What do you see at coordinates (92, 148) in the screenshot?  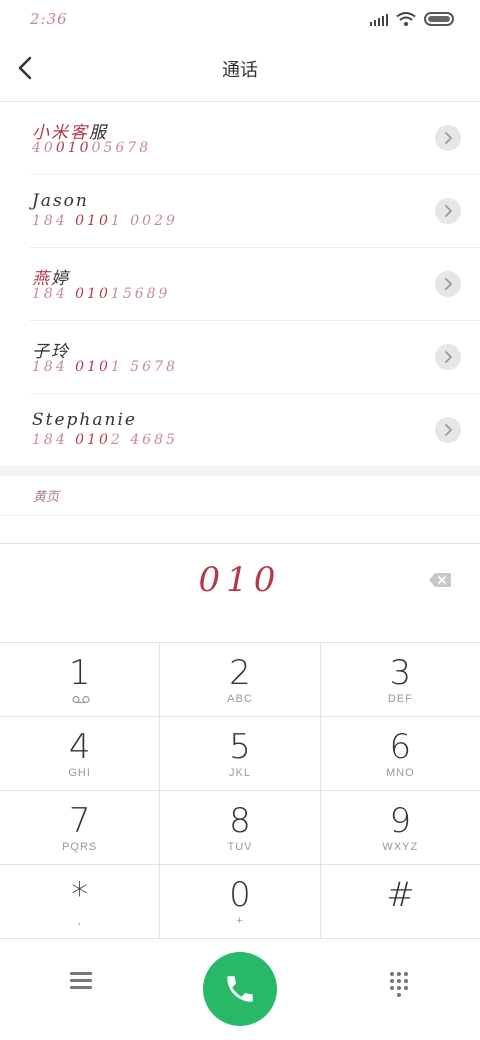 I see `contact-number: 4001005678` at bounding box center [92, 148].